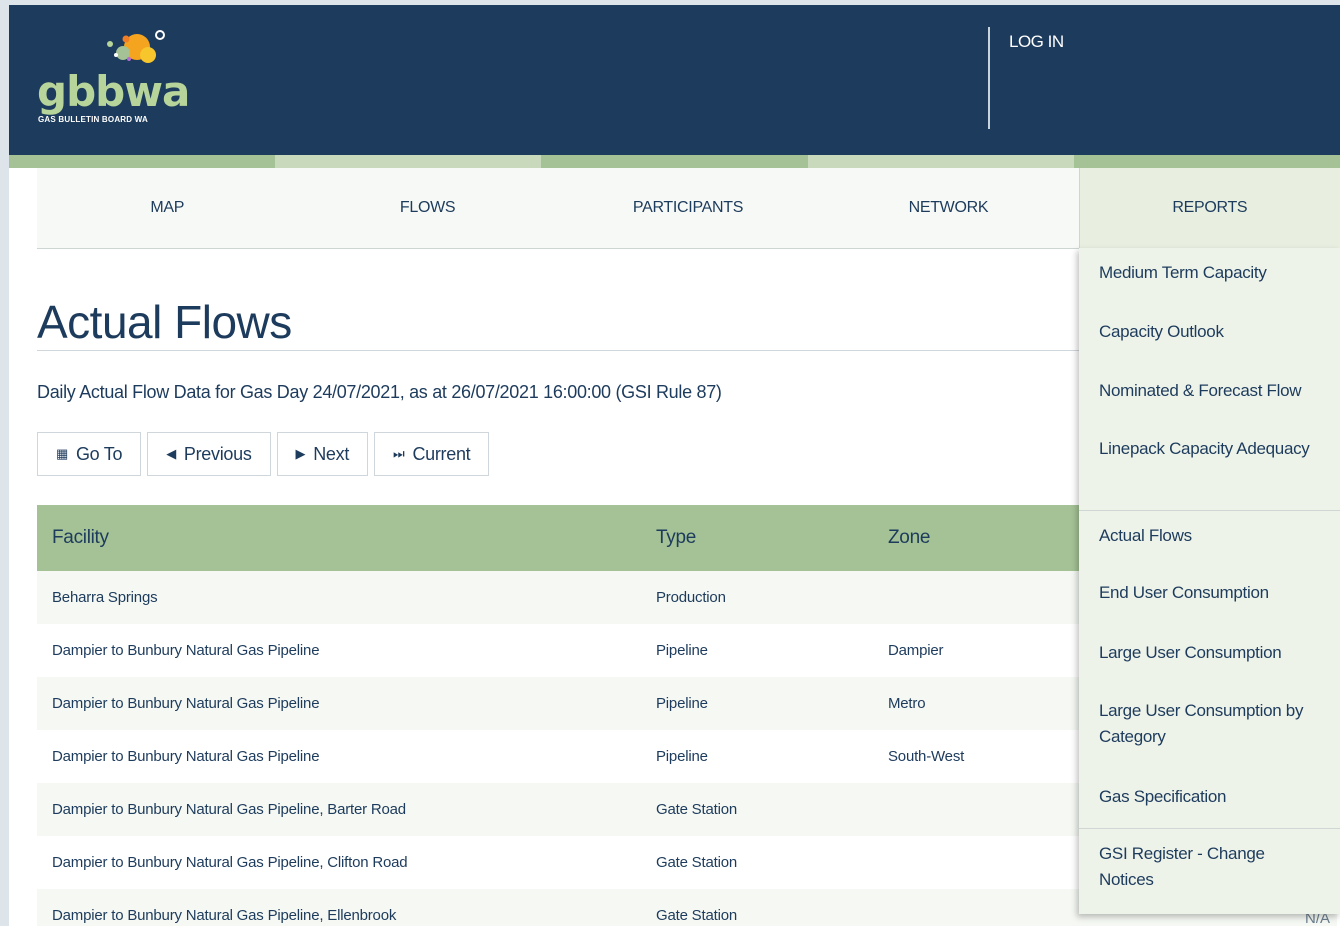  What do you see at coordinates (217, 453) in the screenshot?
I see `previous-label: Previous` at bounding box center [217, 453].